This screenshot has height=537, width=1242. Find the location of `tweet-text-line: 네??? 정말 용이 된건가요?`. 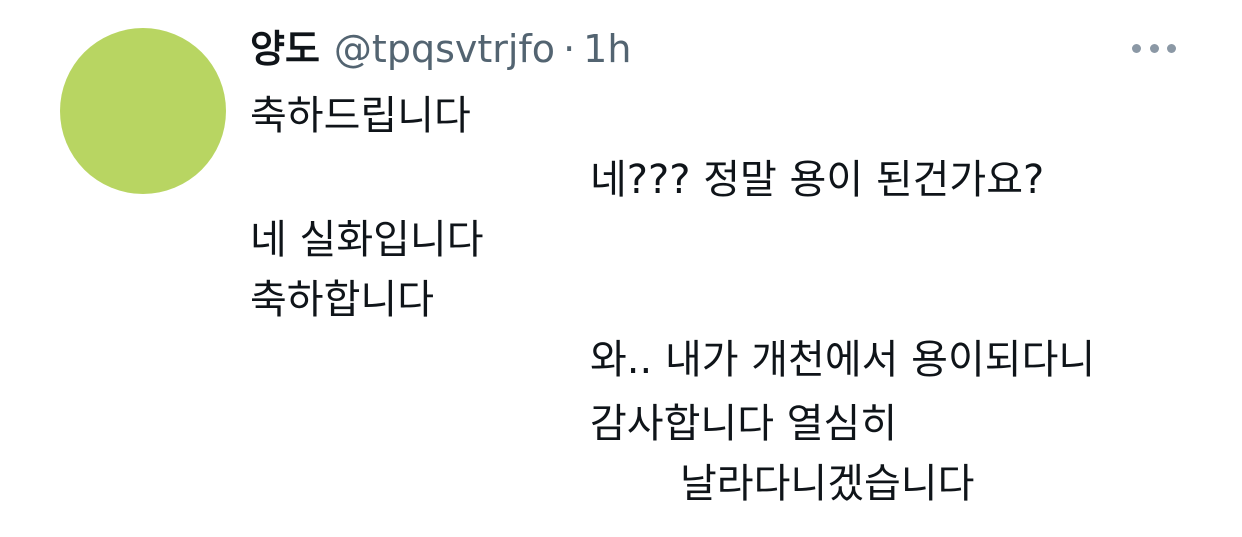

tweet-text-line: 네??? 정말 용이 된건가요? is located at coordinates (817, 180).